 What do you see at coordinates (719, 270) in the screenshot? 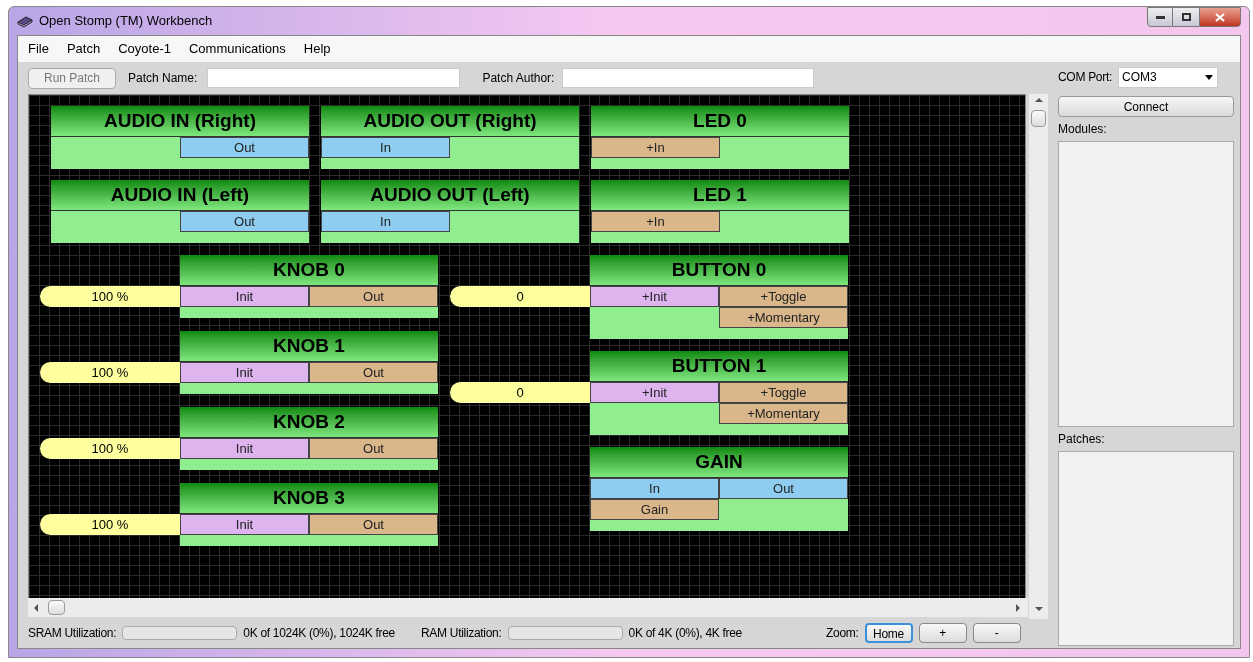
I see `module-title: BUTTON 0` at bounding box center [719, 270].